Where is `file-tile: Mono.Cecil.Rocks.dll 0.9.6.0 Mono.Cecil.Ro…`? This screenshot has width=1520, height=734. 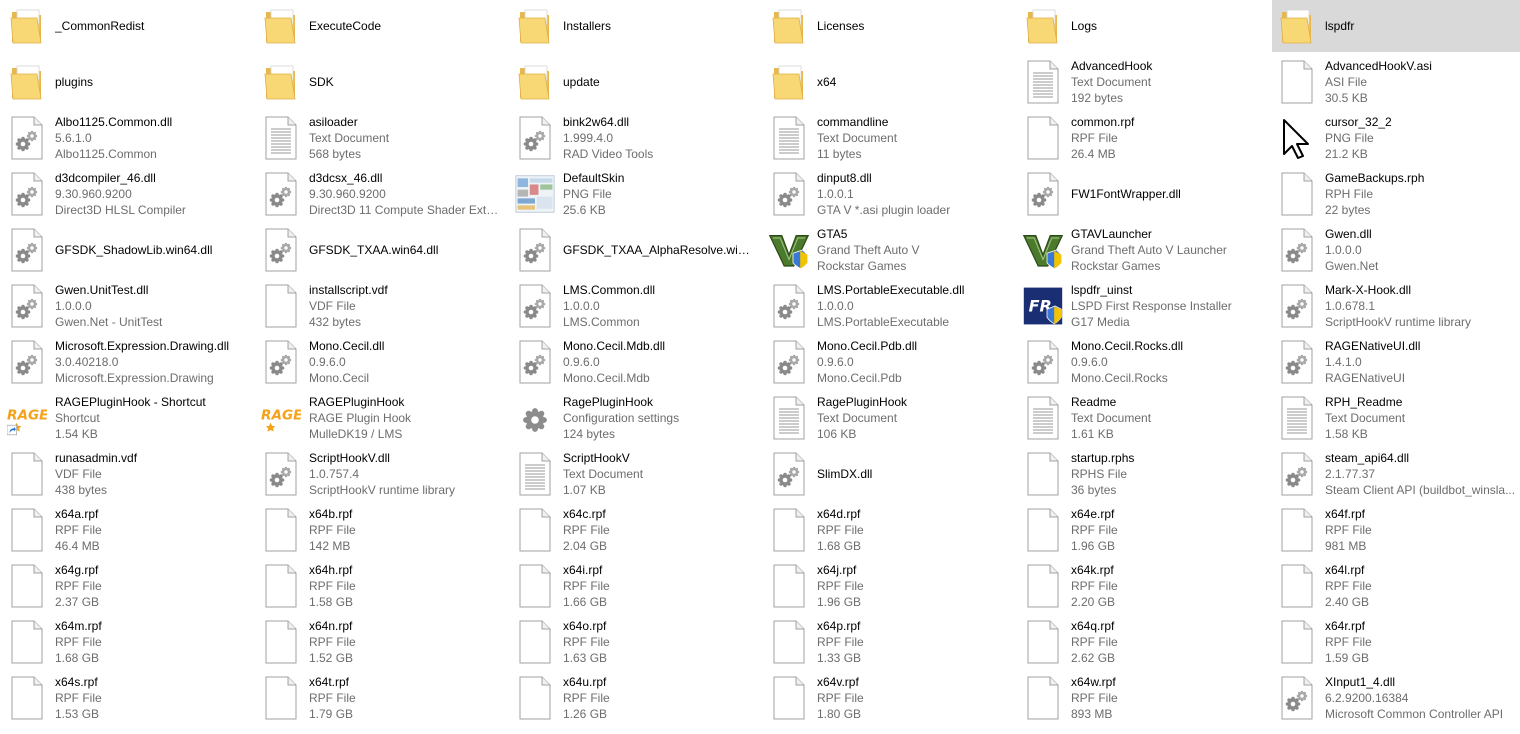 file-tile: Mono.Cecil.Rocks.dll 0.9.6.0 Mono.Cecil.Ro… is located at coordinates (1143, 362).